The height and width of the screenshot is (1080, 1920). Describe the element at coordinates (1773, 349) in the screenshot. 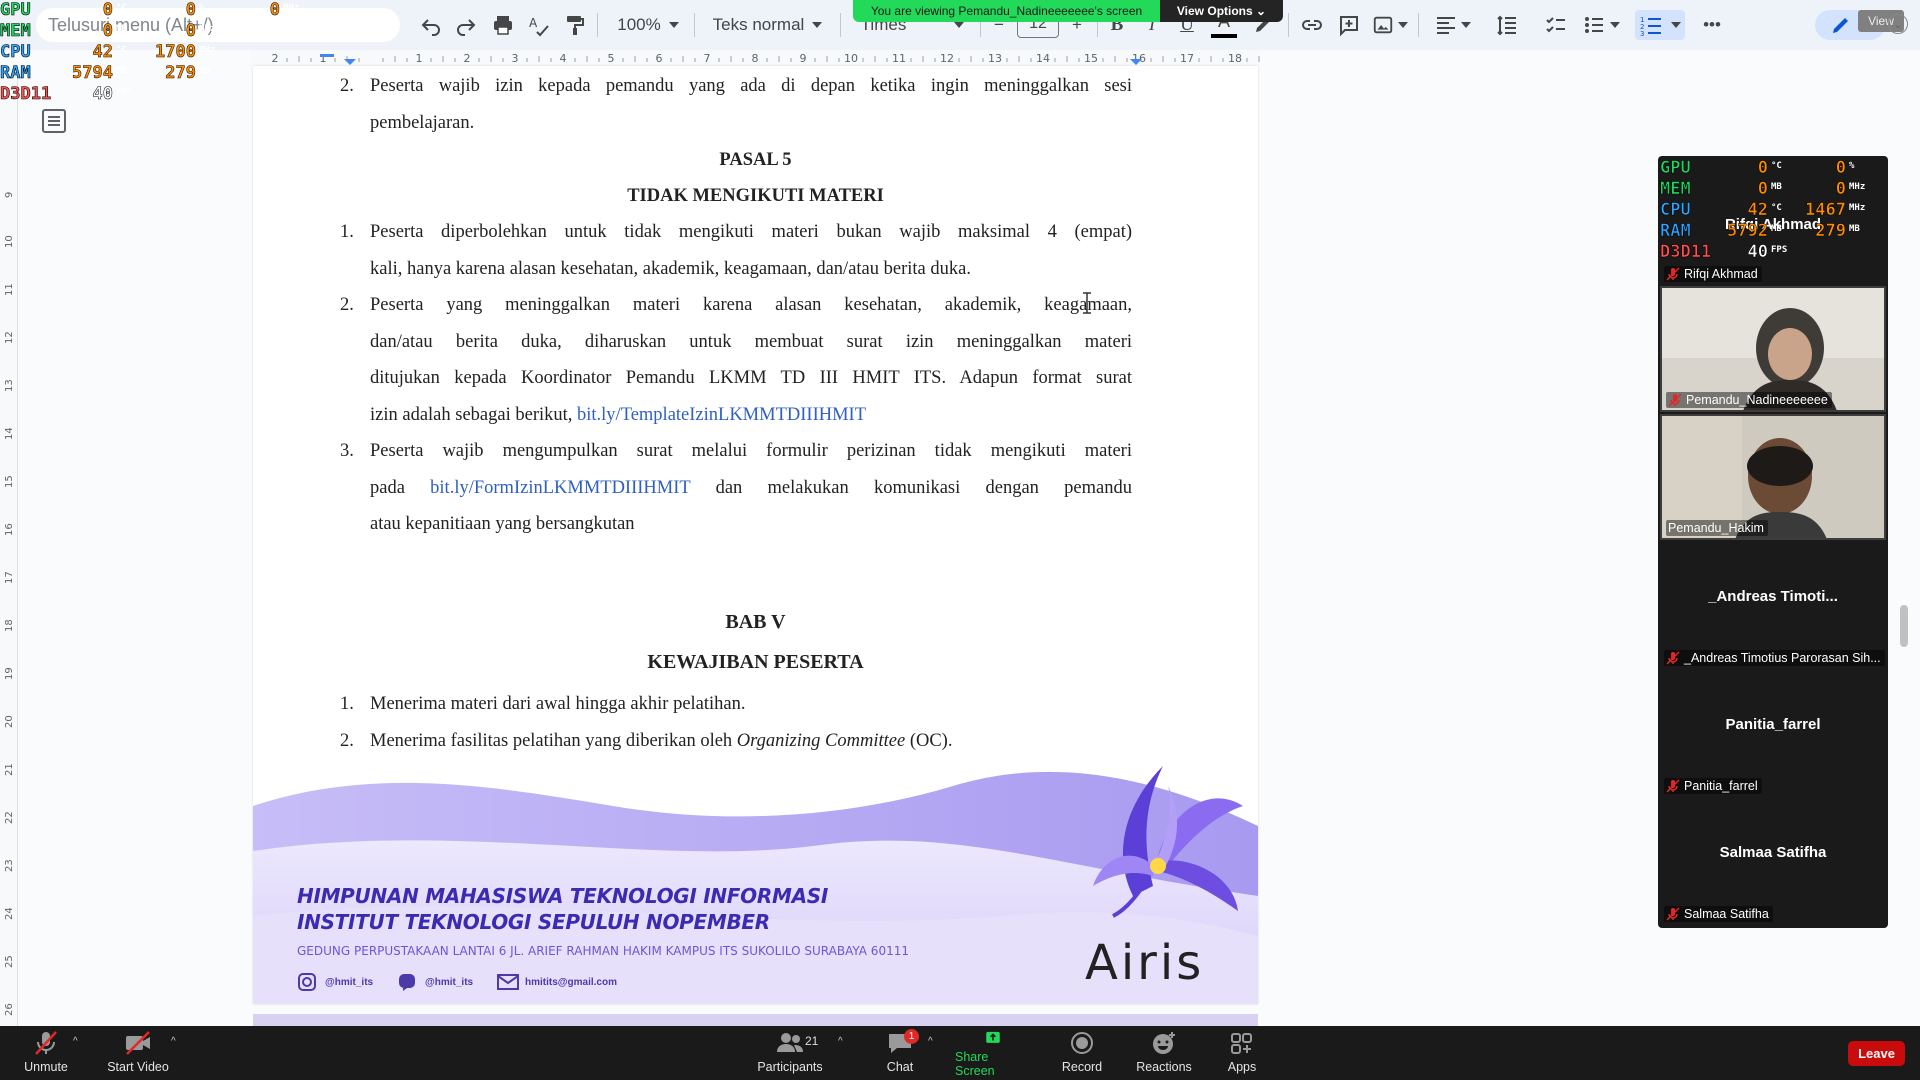

I see `participant-video-tile: Pemandu_Nadineeeeeee` at that location.